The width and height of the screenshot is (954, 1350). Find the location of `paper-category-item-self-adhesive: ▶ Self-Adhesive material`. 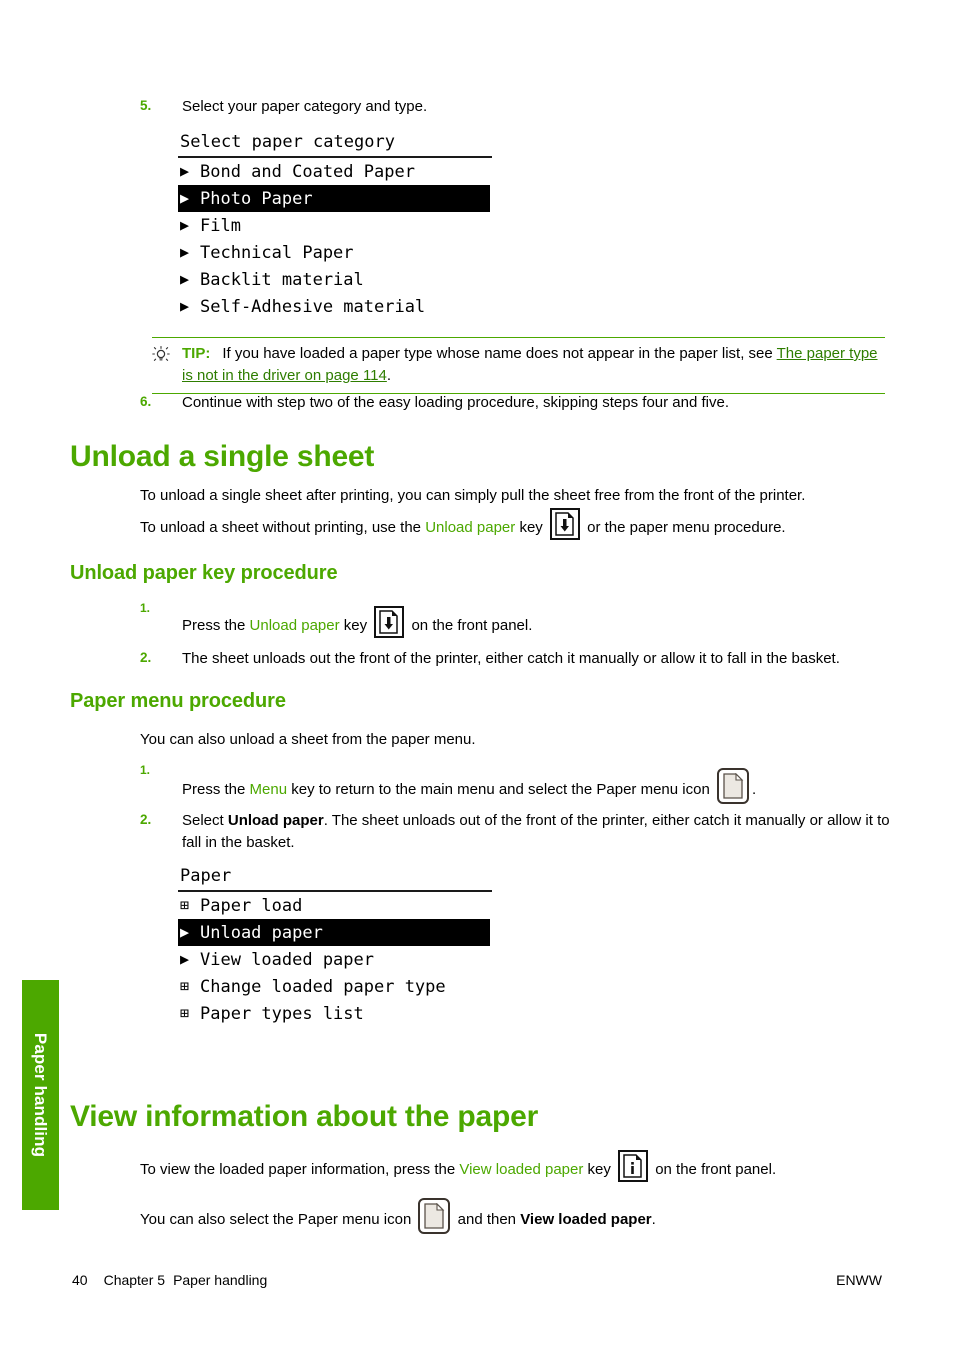

paper-category-item-self-adhesive: ▶ Self-Adhesive material is located at coordinates (334, 306).